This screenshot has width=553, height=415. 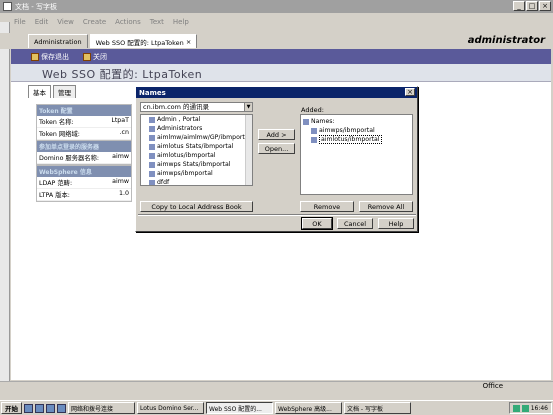 What do you see at coordinates (196, 164) in the screenshot?
I see `list-item: aimwps Stats/ibmportal` at bounding box center [196, 164].